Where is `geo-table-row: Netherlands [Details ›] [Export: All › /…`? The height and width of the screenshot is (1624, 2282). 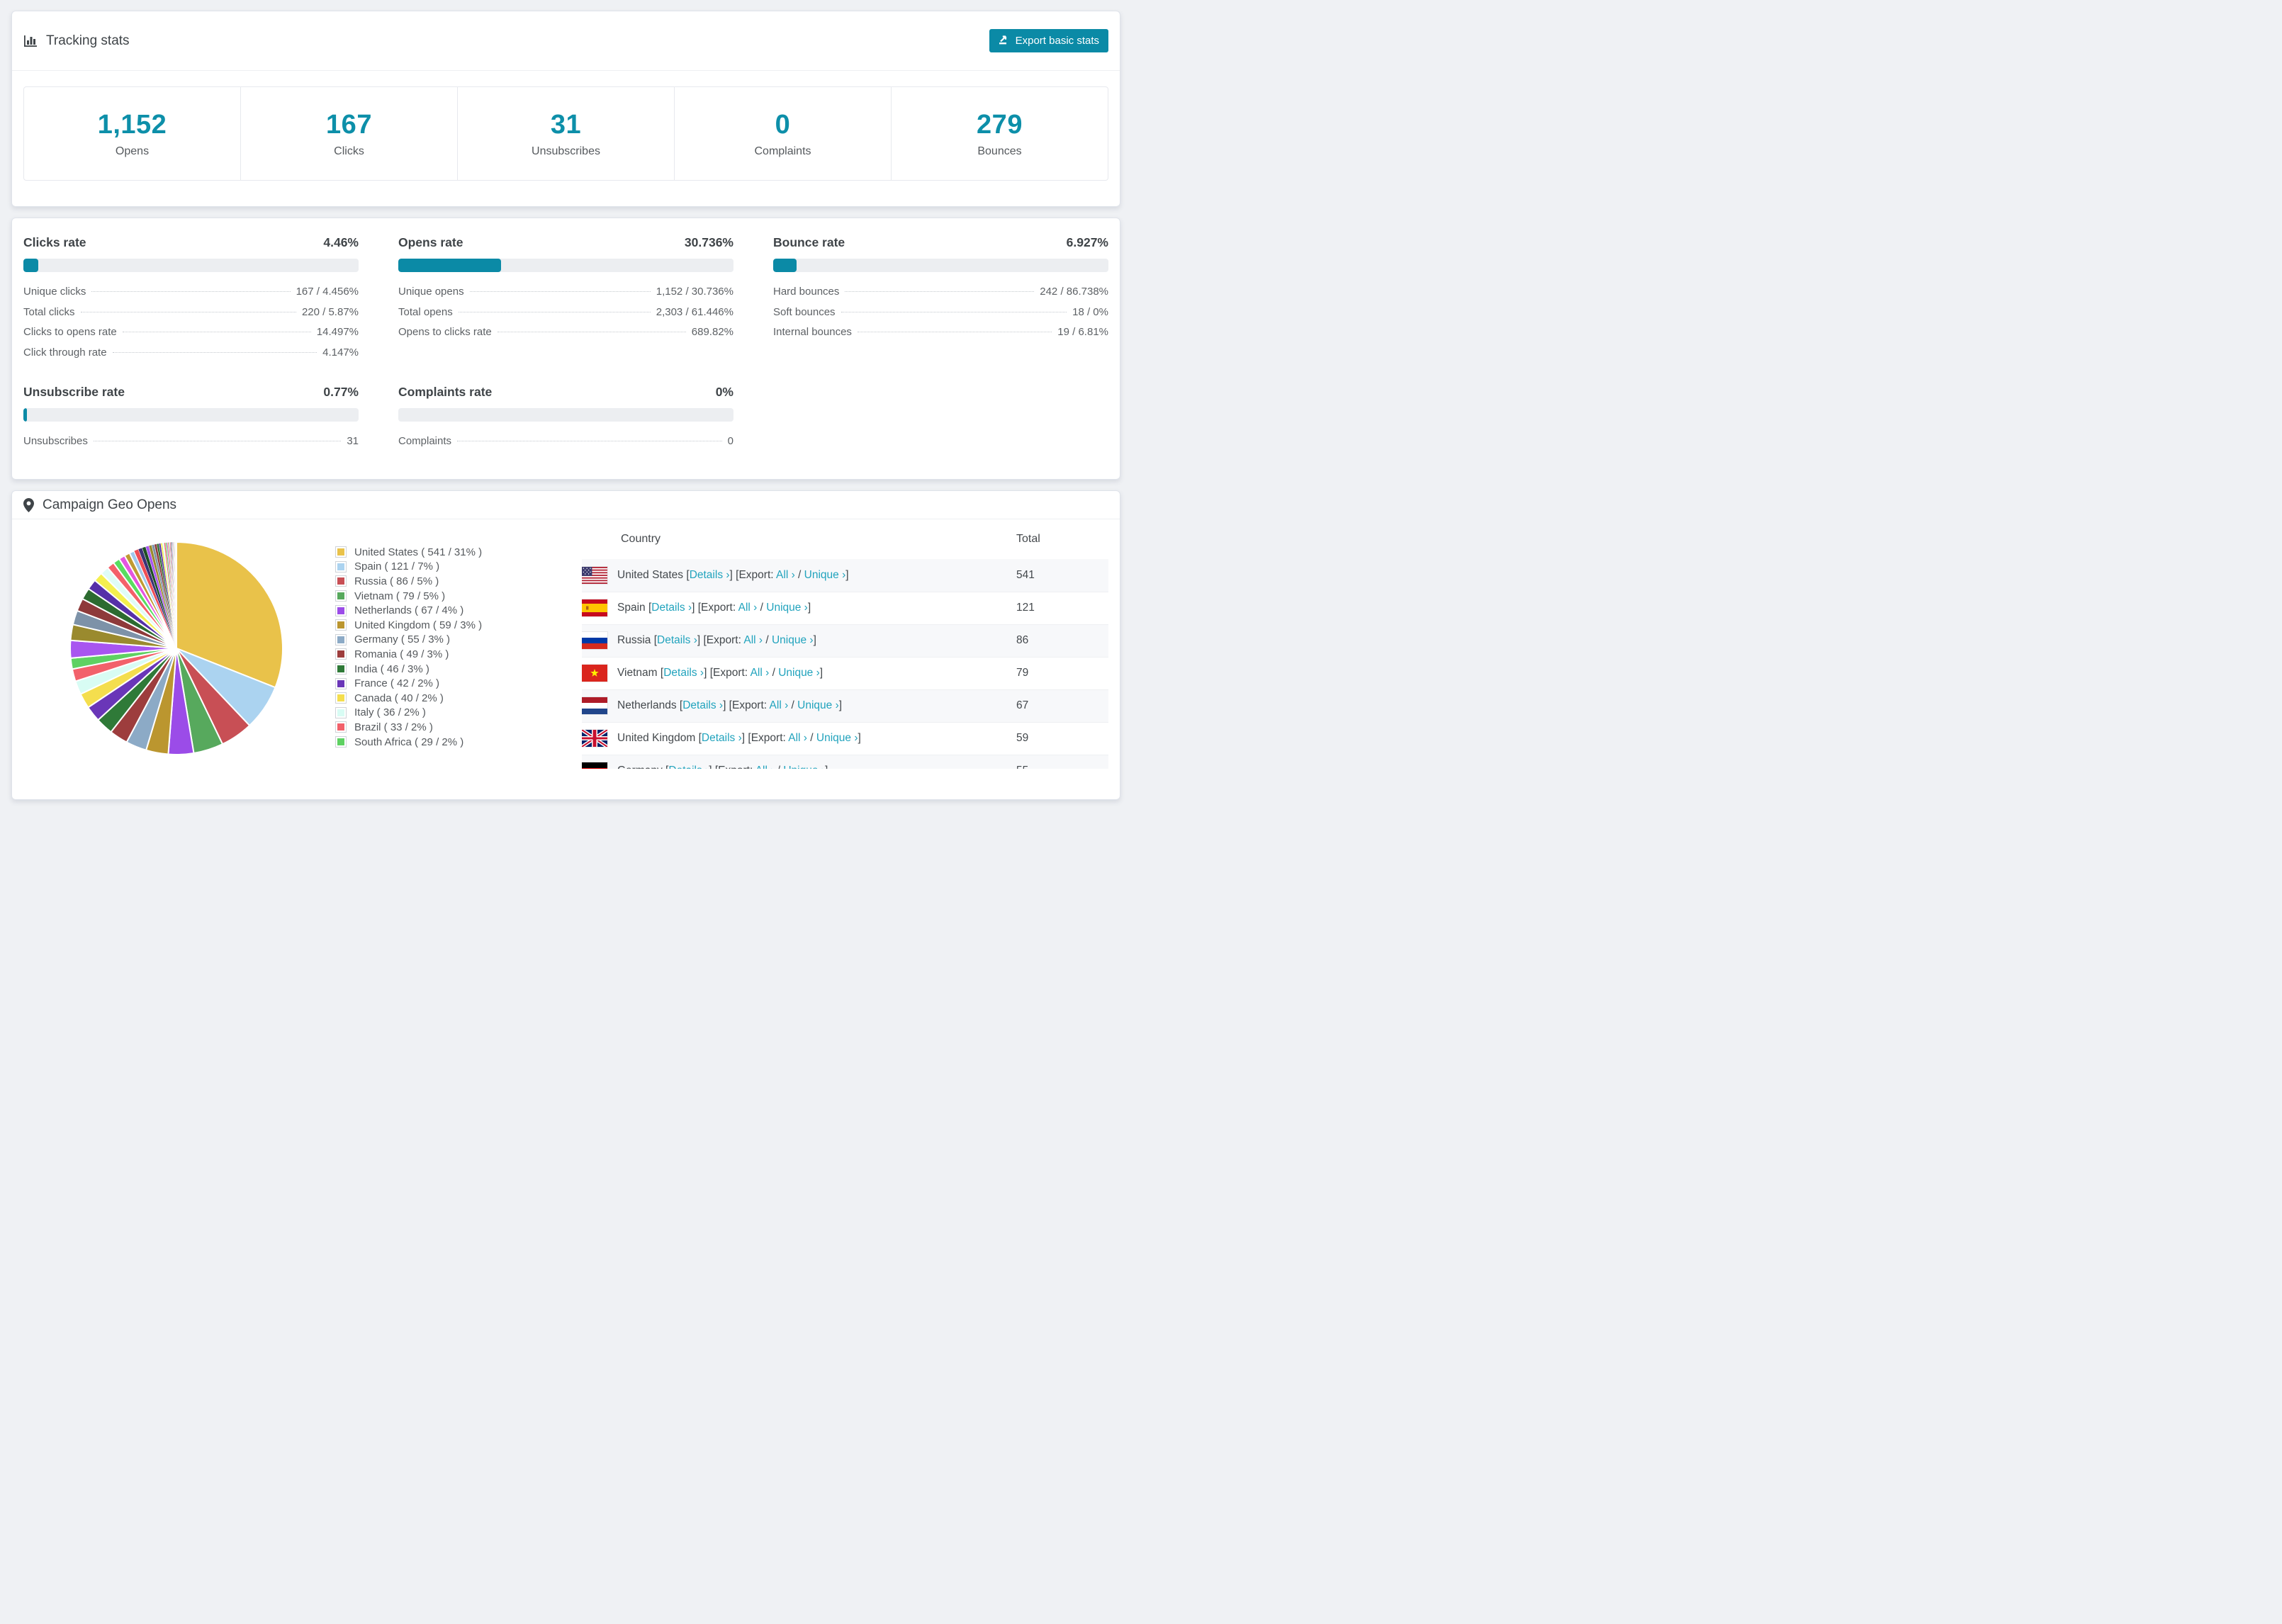 geo-table-row: Netherlands [Details ›] [Export: All › /… is located at coordinates (845, 705).